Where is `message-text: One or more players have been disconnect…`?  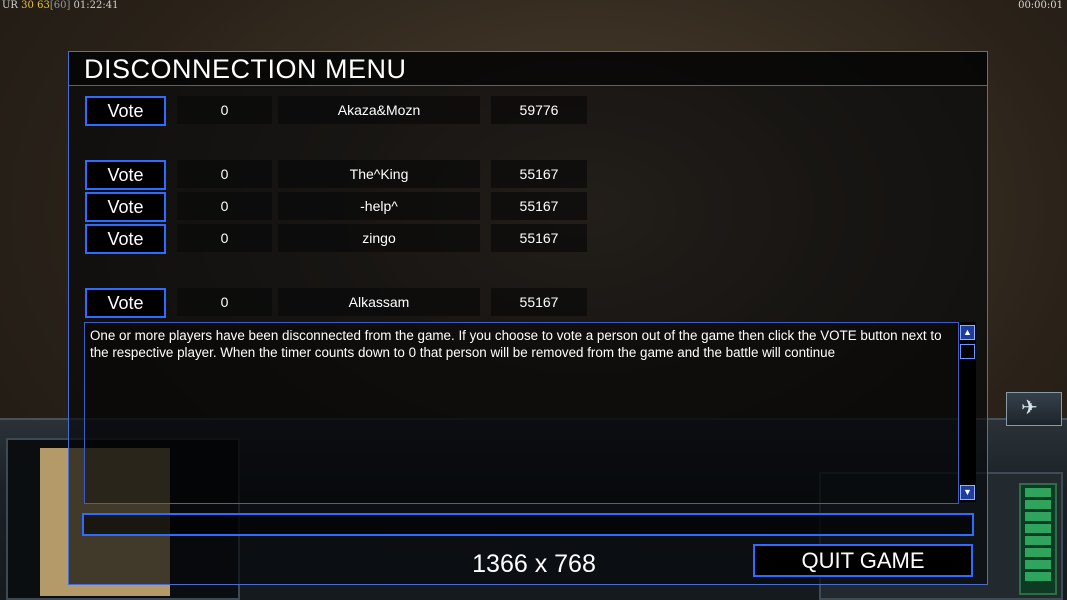 message-text: One or more players have been disconnect… is located at coordinates (516, 344).